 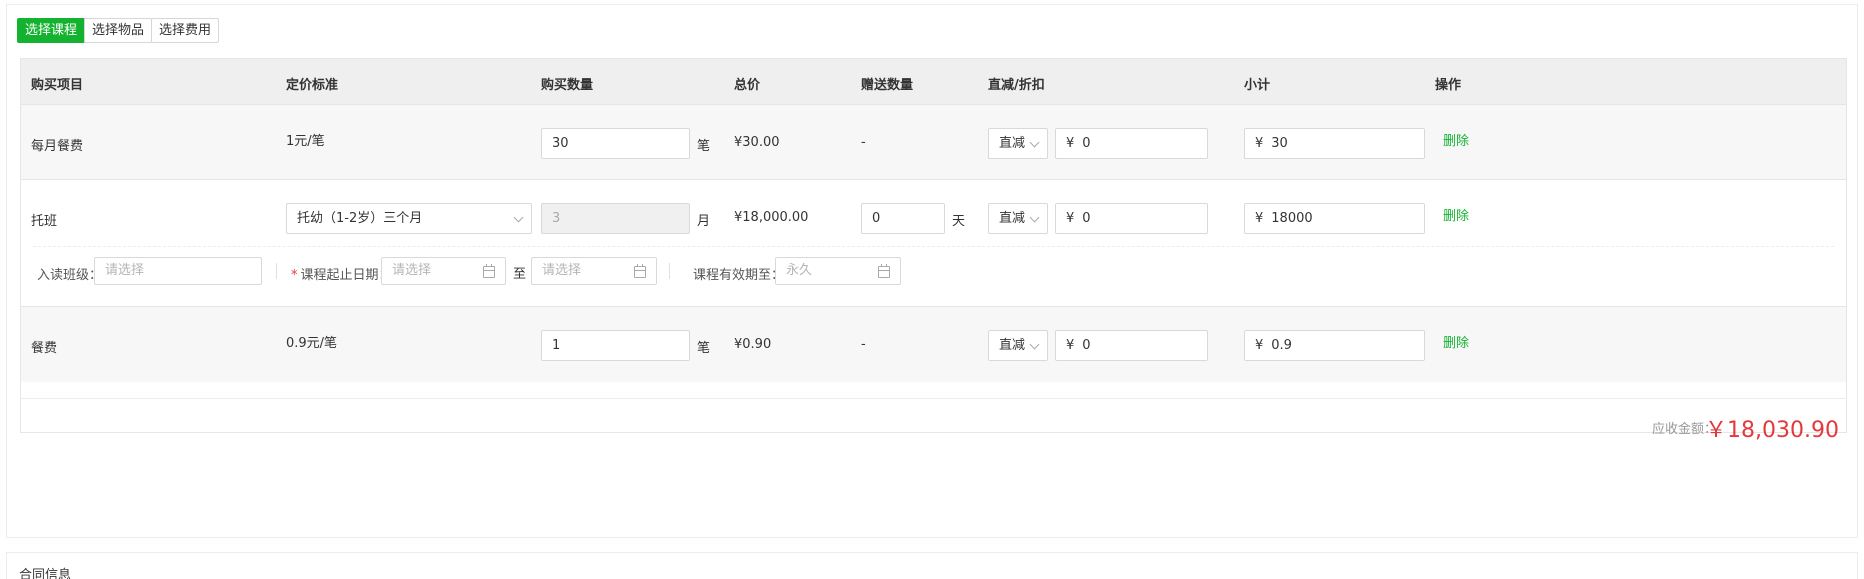 I want to click on row-price-standard: 1元/笔, so click(x=305, y=141).